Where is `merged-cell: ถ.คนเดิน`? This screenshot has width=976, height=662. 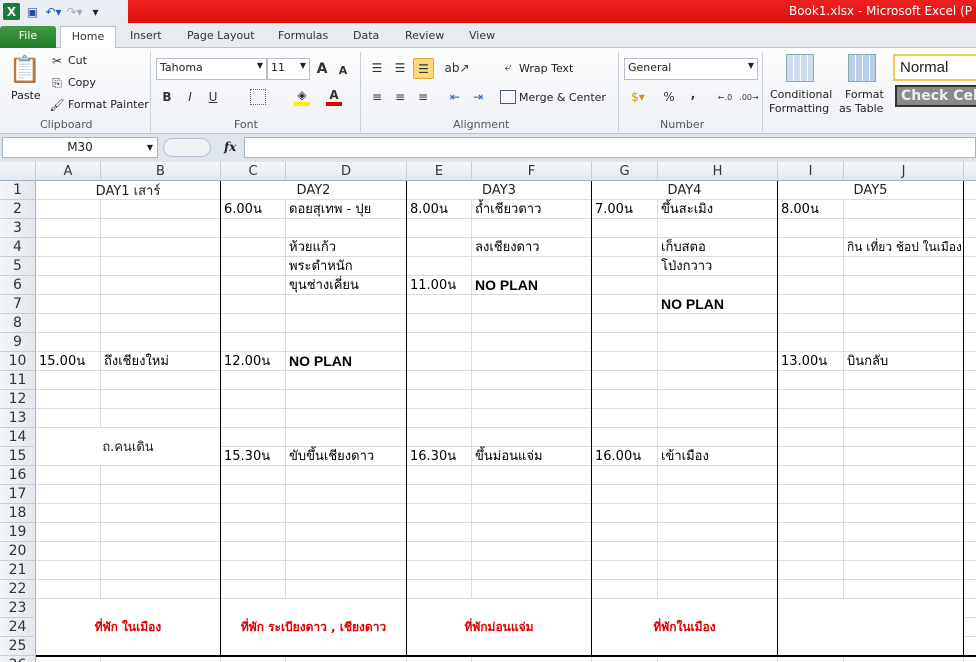 merged-cell: ถ.คนเดิน is located at coordinates (128, 447).